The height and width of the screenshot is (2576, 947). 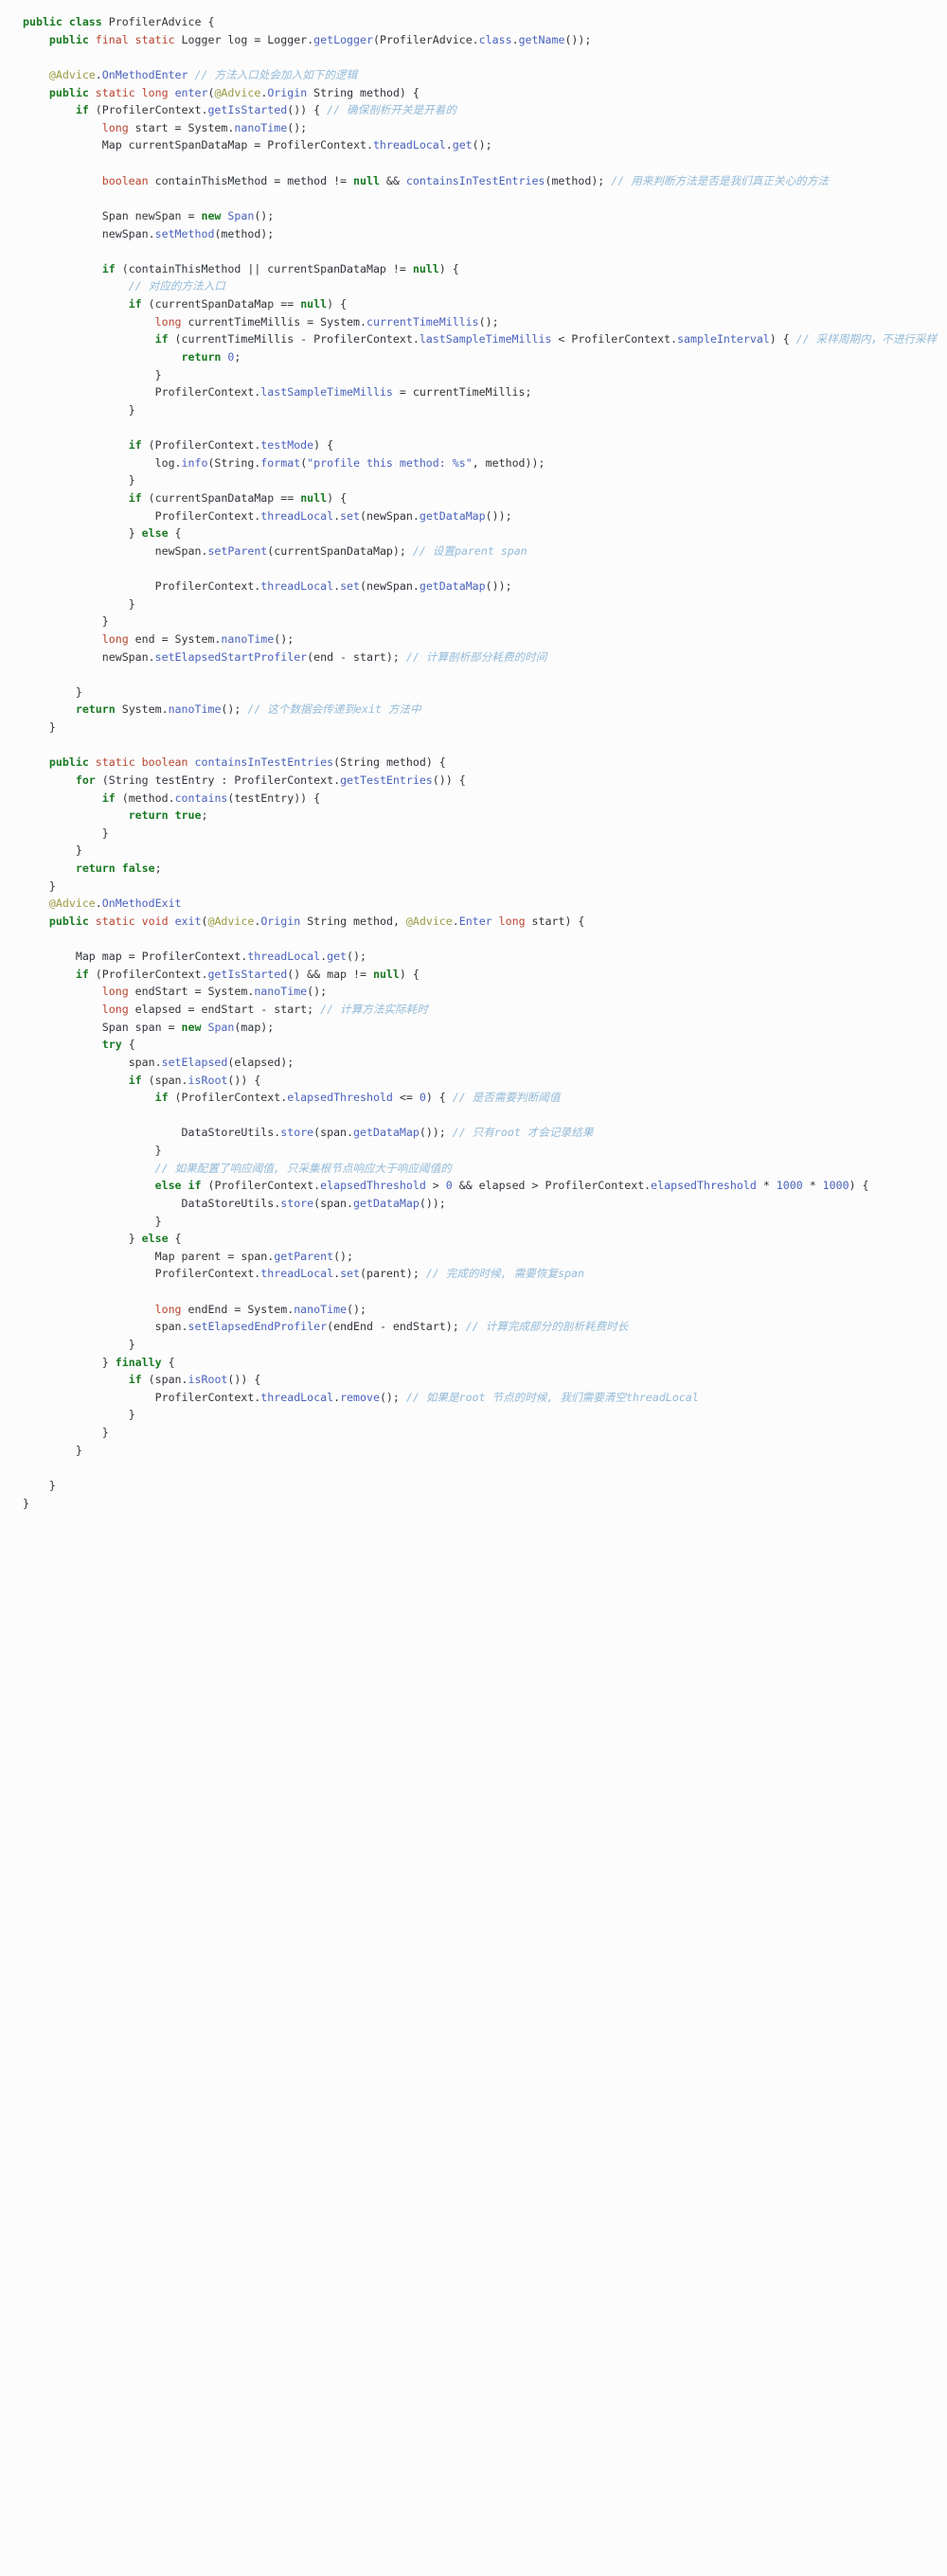 I want to click on code-token-p: (currentTimeMillis - ProfilerContext., so click(x=294, y=339).